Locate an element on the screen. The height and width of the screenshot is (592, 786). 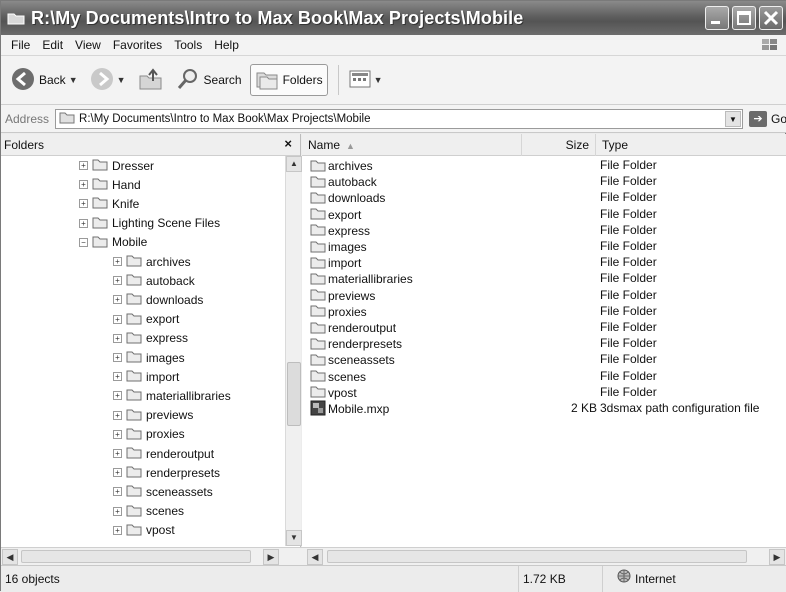
tree-item: + previews is located at coordinates (153, 415).